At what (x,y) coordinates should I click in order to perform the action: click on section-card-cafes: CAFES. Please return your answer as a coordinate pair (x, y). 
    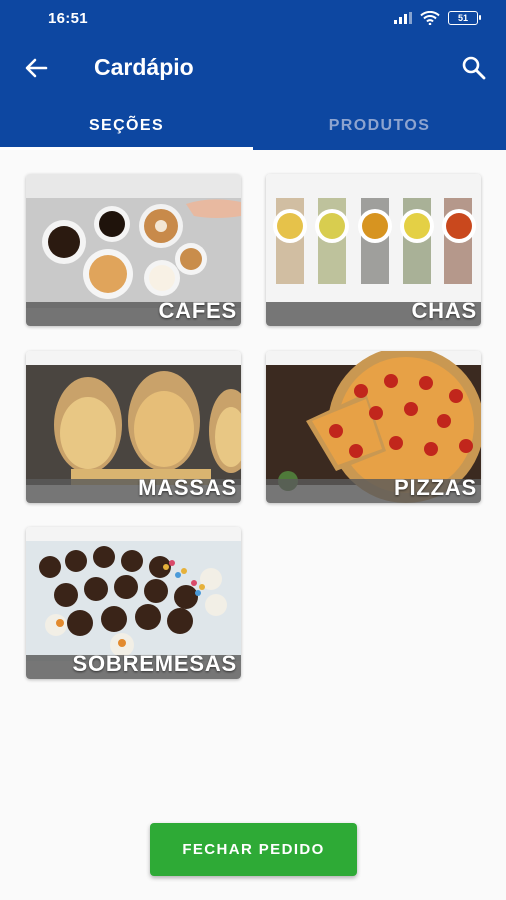
    Looking at the image, I should click on (133, 250).